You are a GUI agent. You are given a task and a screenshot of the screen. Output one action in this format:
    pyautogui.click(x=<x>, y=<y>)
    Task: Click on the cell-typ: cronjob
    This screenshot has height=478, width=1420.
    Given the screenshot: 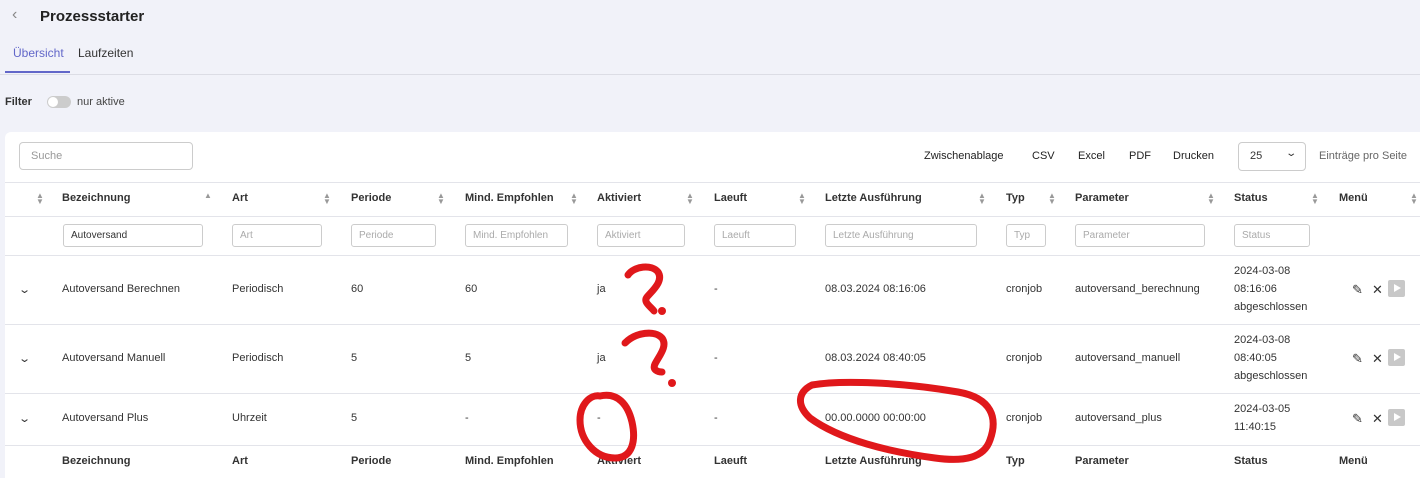 What is the action you would take?
    pyautogui.click(x=1024, y=289)
    